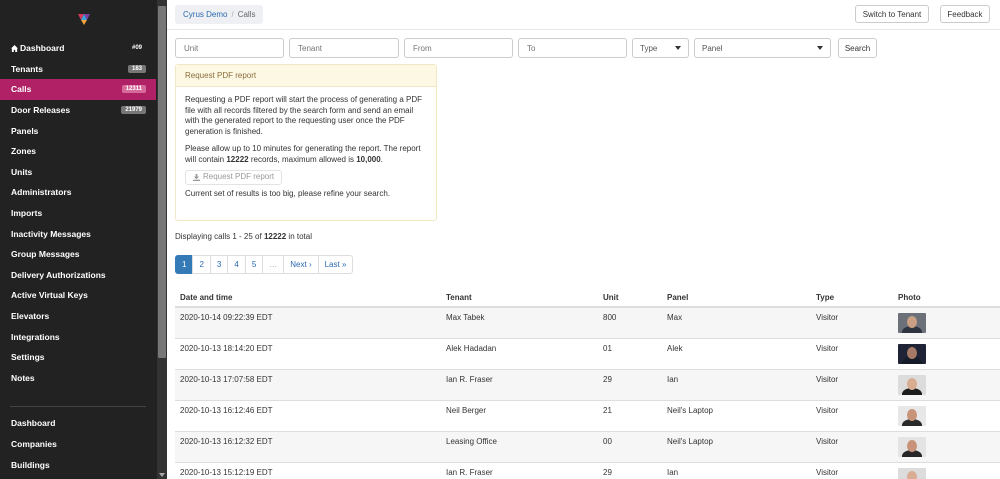 This screenshot has height=479, width=1000. Describe the element at coordinates (219, 264) in the screenshot. I see `page-3: 3` at that location.